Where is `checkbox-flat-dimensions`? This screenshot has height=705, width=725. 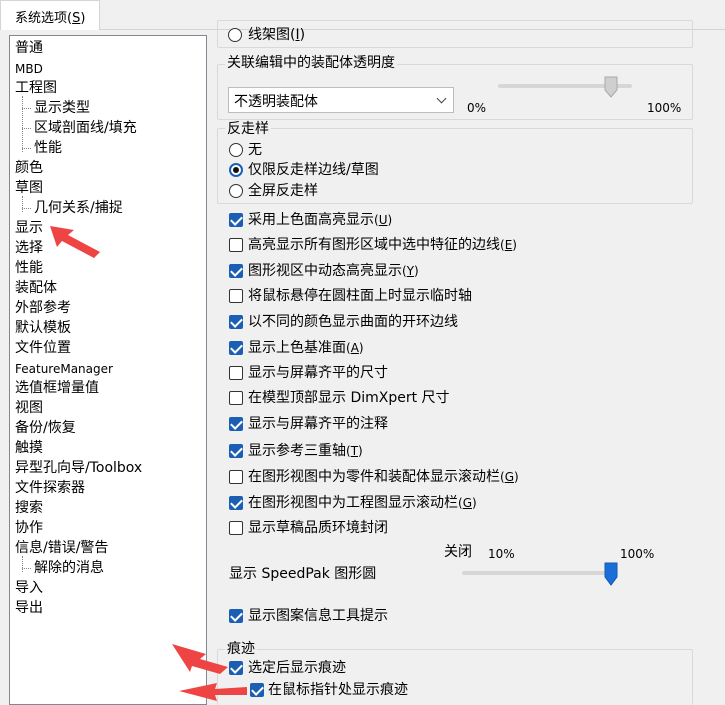
checkbox-flat-dimensions is located at coordinates (236, 373).